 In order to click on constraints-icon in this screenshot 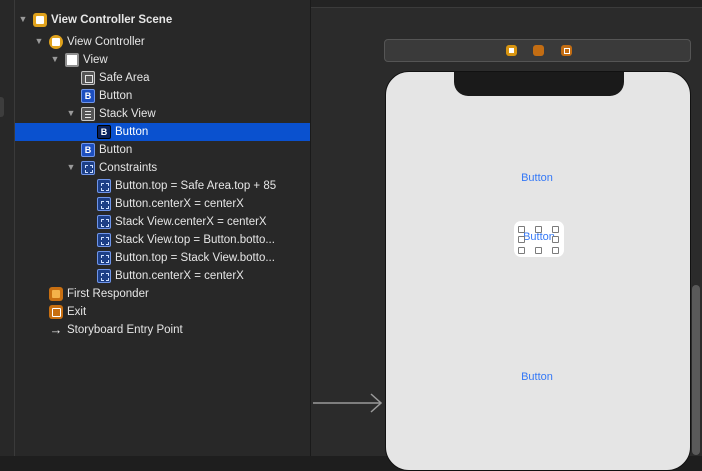, I will do `click(88, 168)`.